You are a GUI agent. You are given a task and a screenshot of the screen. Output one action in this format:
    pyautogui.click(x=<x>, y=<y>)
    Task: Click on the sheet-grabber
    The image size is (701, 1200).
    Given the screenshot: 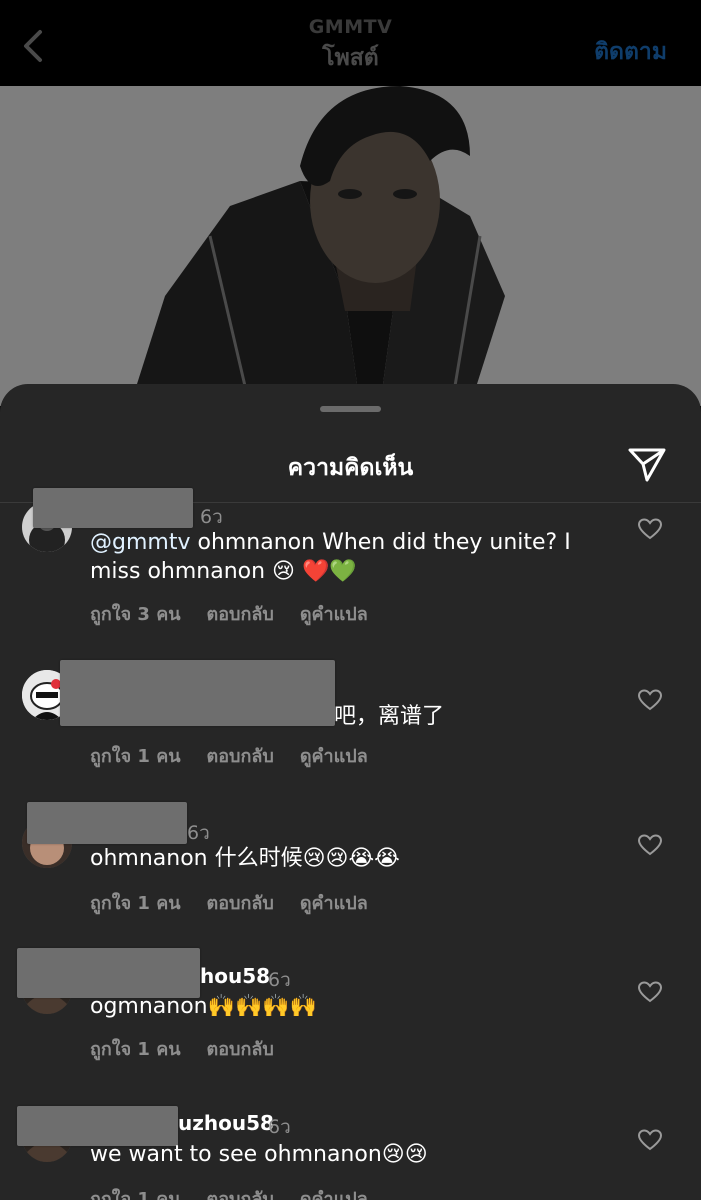 What is the action you would take?
    pyautogui.click(x=350, y=409)
    